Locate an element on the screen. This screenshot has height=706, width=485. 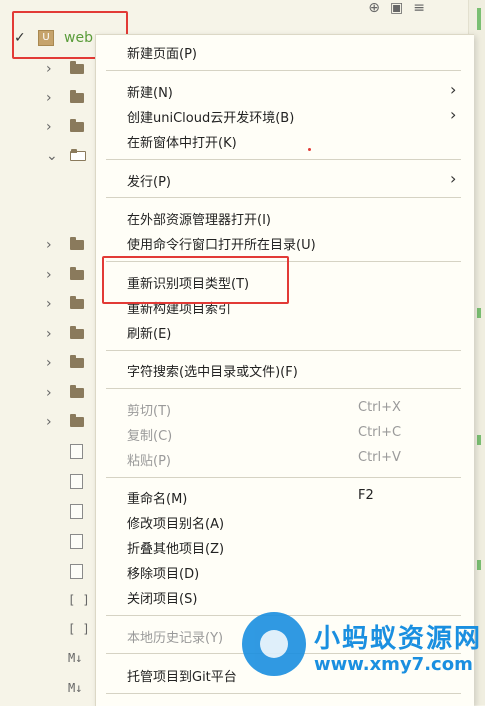
cursor-dot is located at coordinates (309, 149).